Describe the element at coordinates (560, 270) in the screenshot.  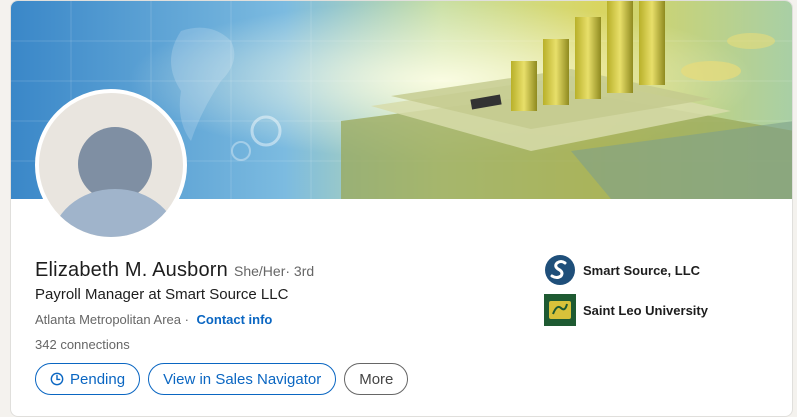
I see `smart-source-logo-icon` at that location.